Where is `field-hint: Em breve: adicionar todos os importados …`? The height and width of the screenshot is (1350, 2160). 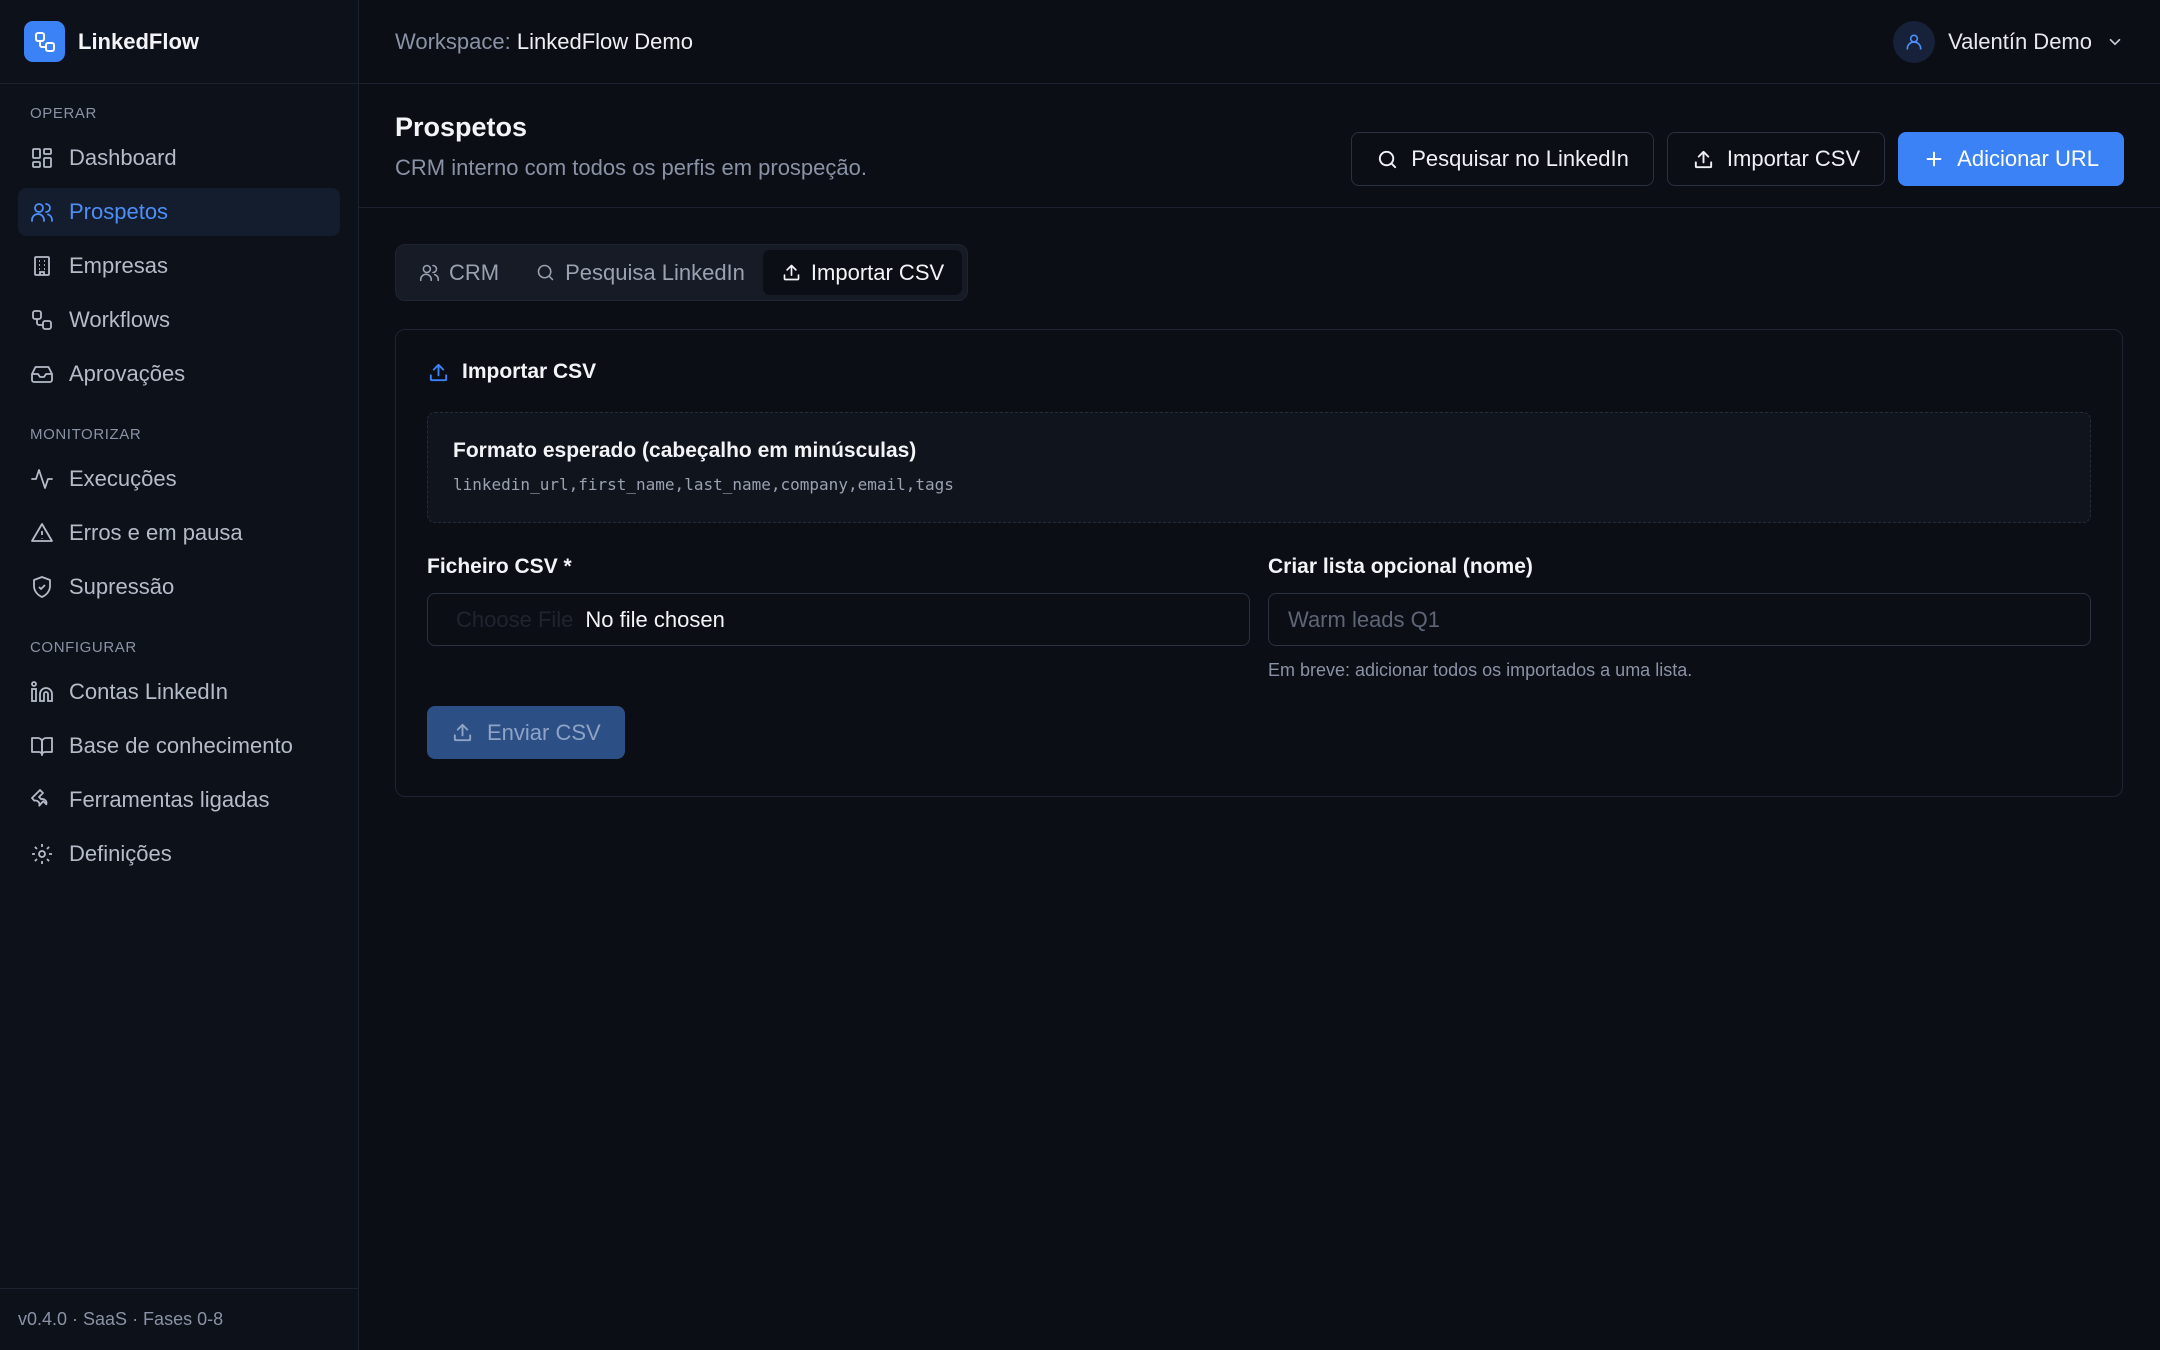 field-hint: Em breve: adicionar todos os importados … is located at coordinates (1480, 670).